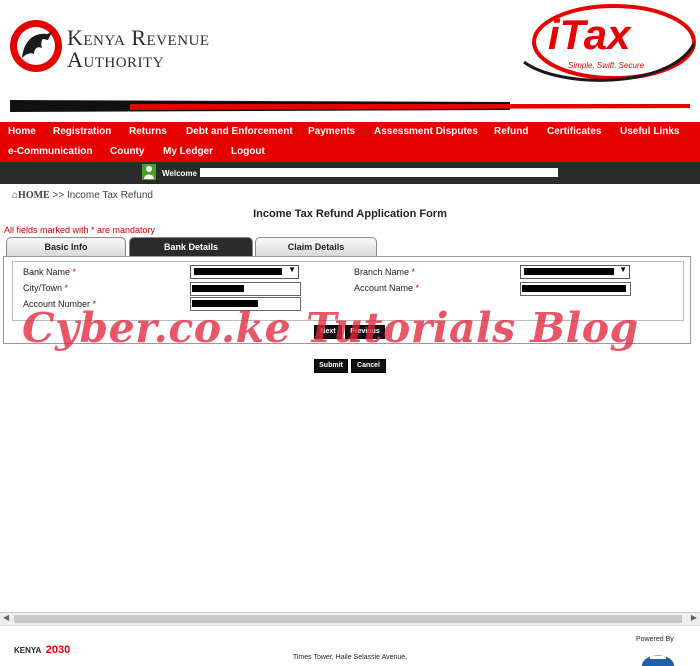 The height and width of the screenshot is (666, 700). Describe the element at coordinates (511, 131) in the screenshot. I see `nav-refund: Refund` at that location.